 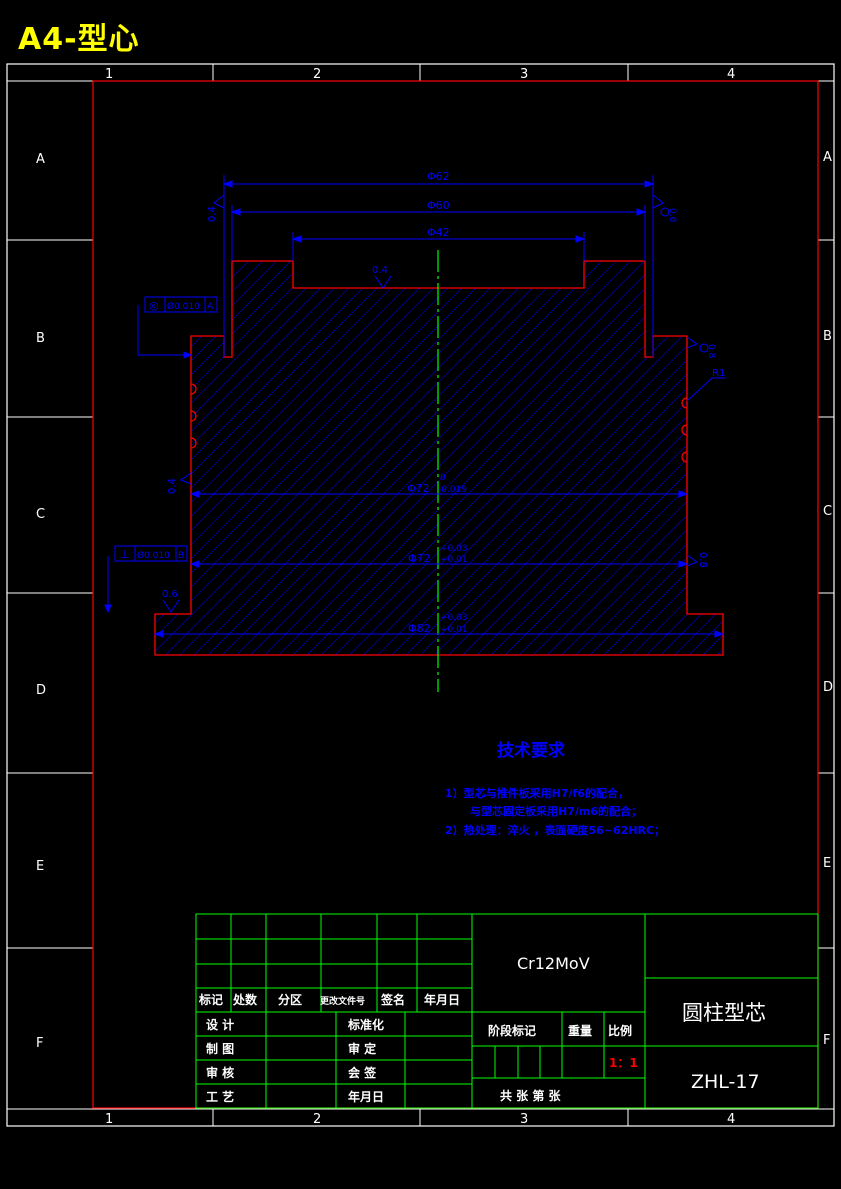 What do you see at coordinates (731, 74) in the screenshot?
I see `col-label-top: 4` at bounding box center [731, 74].